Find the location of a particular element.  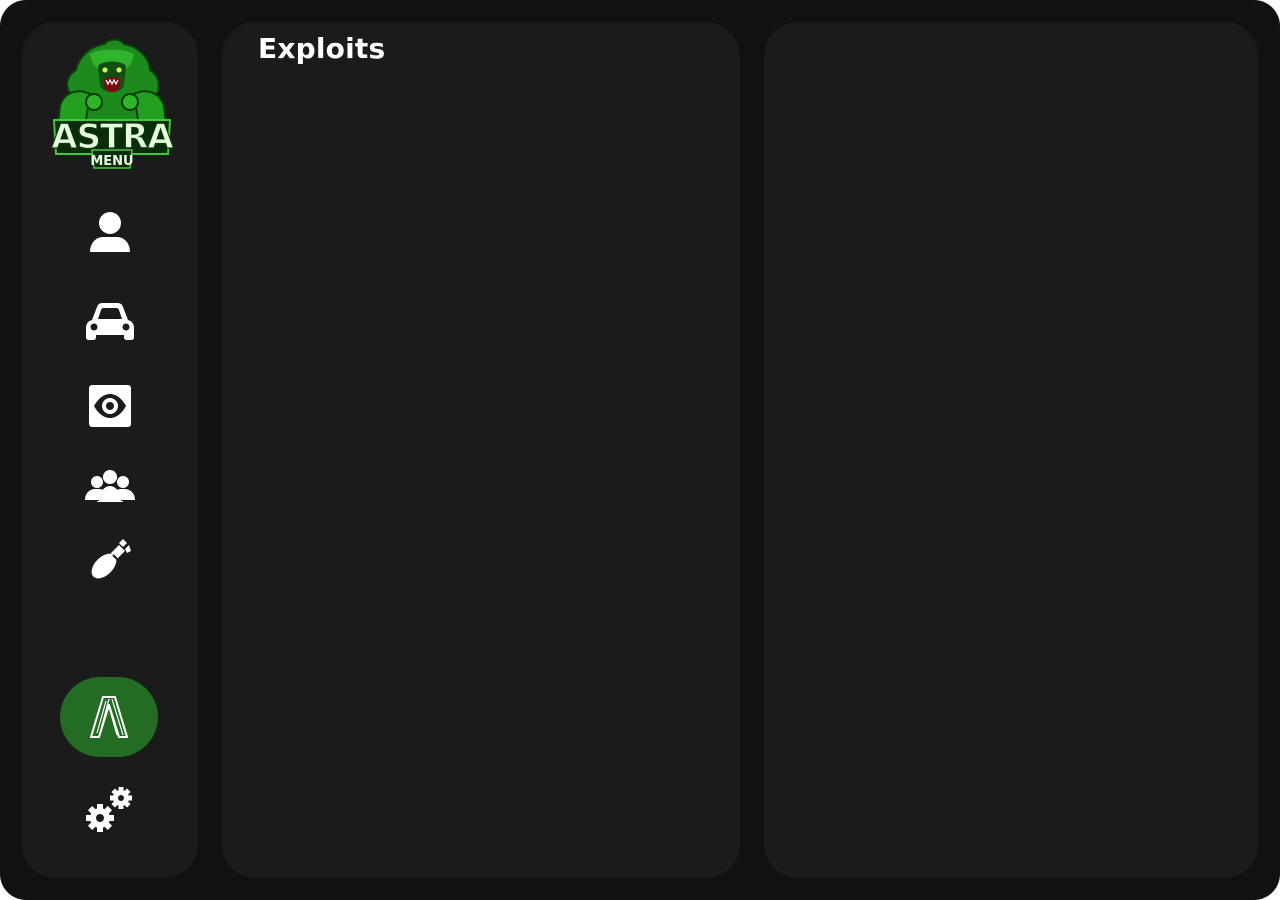

sidebar: ASTRA MENU is located at coordinates (110, 450).